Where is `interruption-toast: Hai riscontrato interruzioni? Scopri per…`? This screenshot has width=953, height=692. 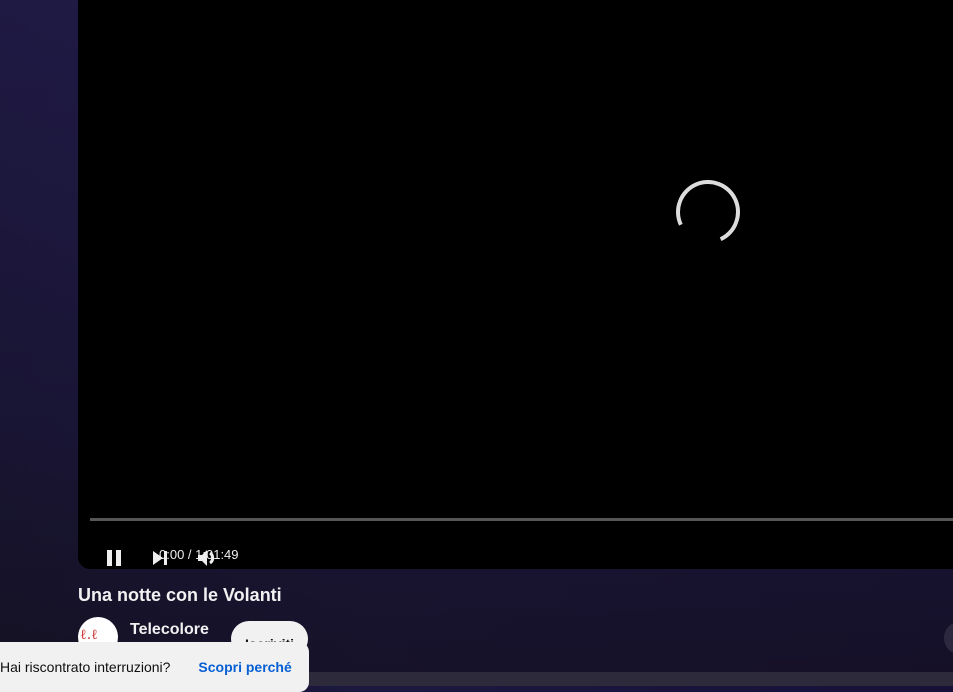 interruption-toast: Hai riscontrato interruzioni? Scopri per… is located at coordinates (154, 667).